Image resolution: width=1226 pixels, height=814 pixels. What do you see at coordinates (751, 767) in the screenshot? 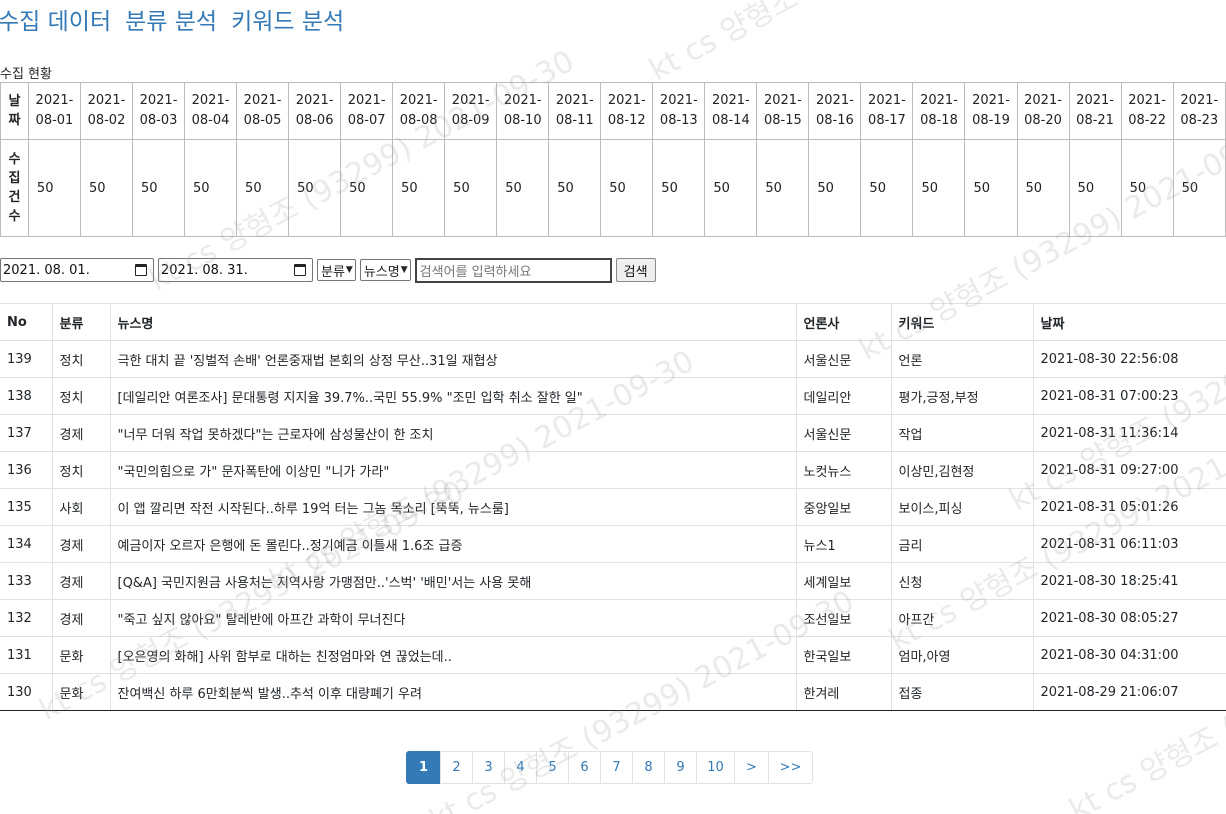
I see `next-page-button: >` at bounding box center [751, 767].